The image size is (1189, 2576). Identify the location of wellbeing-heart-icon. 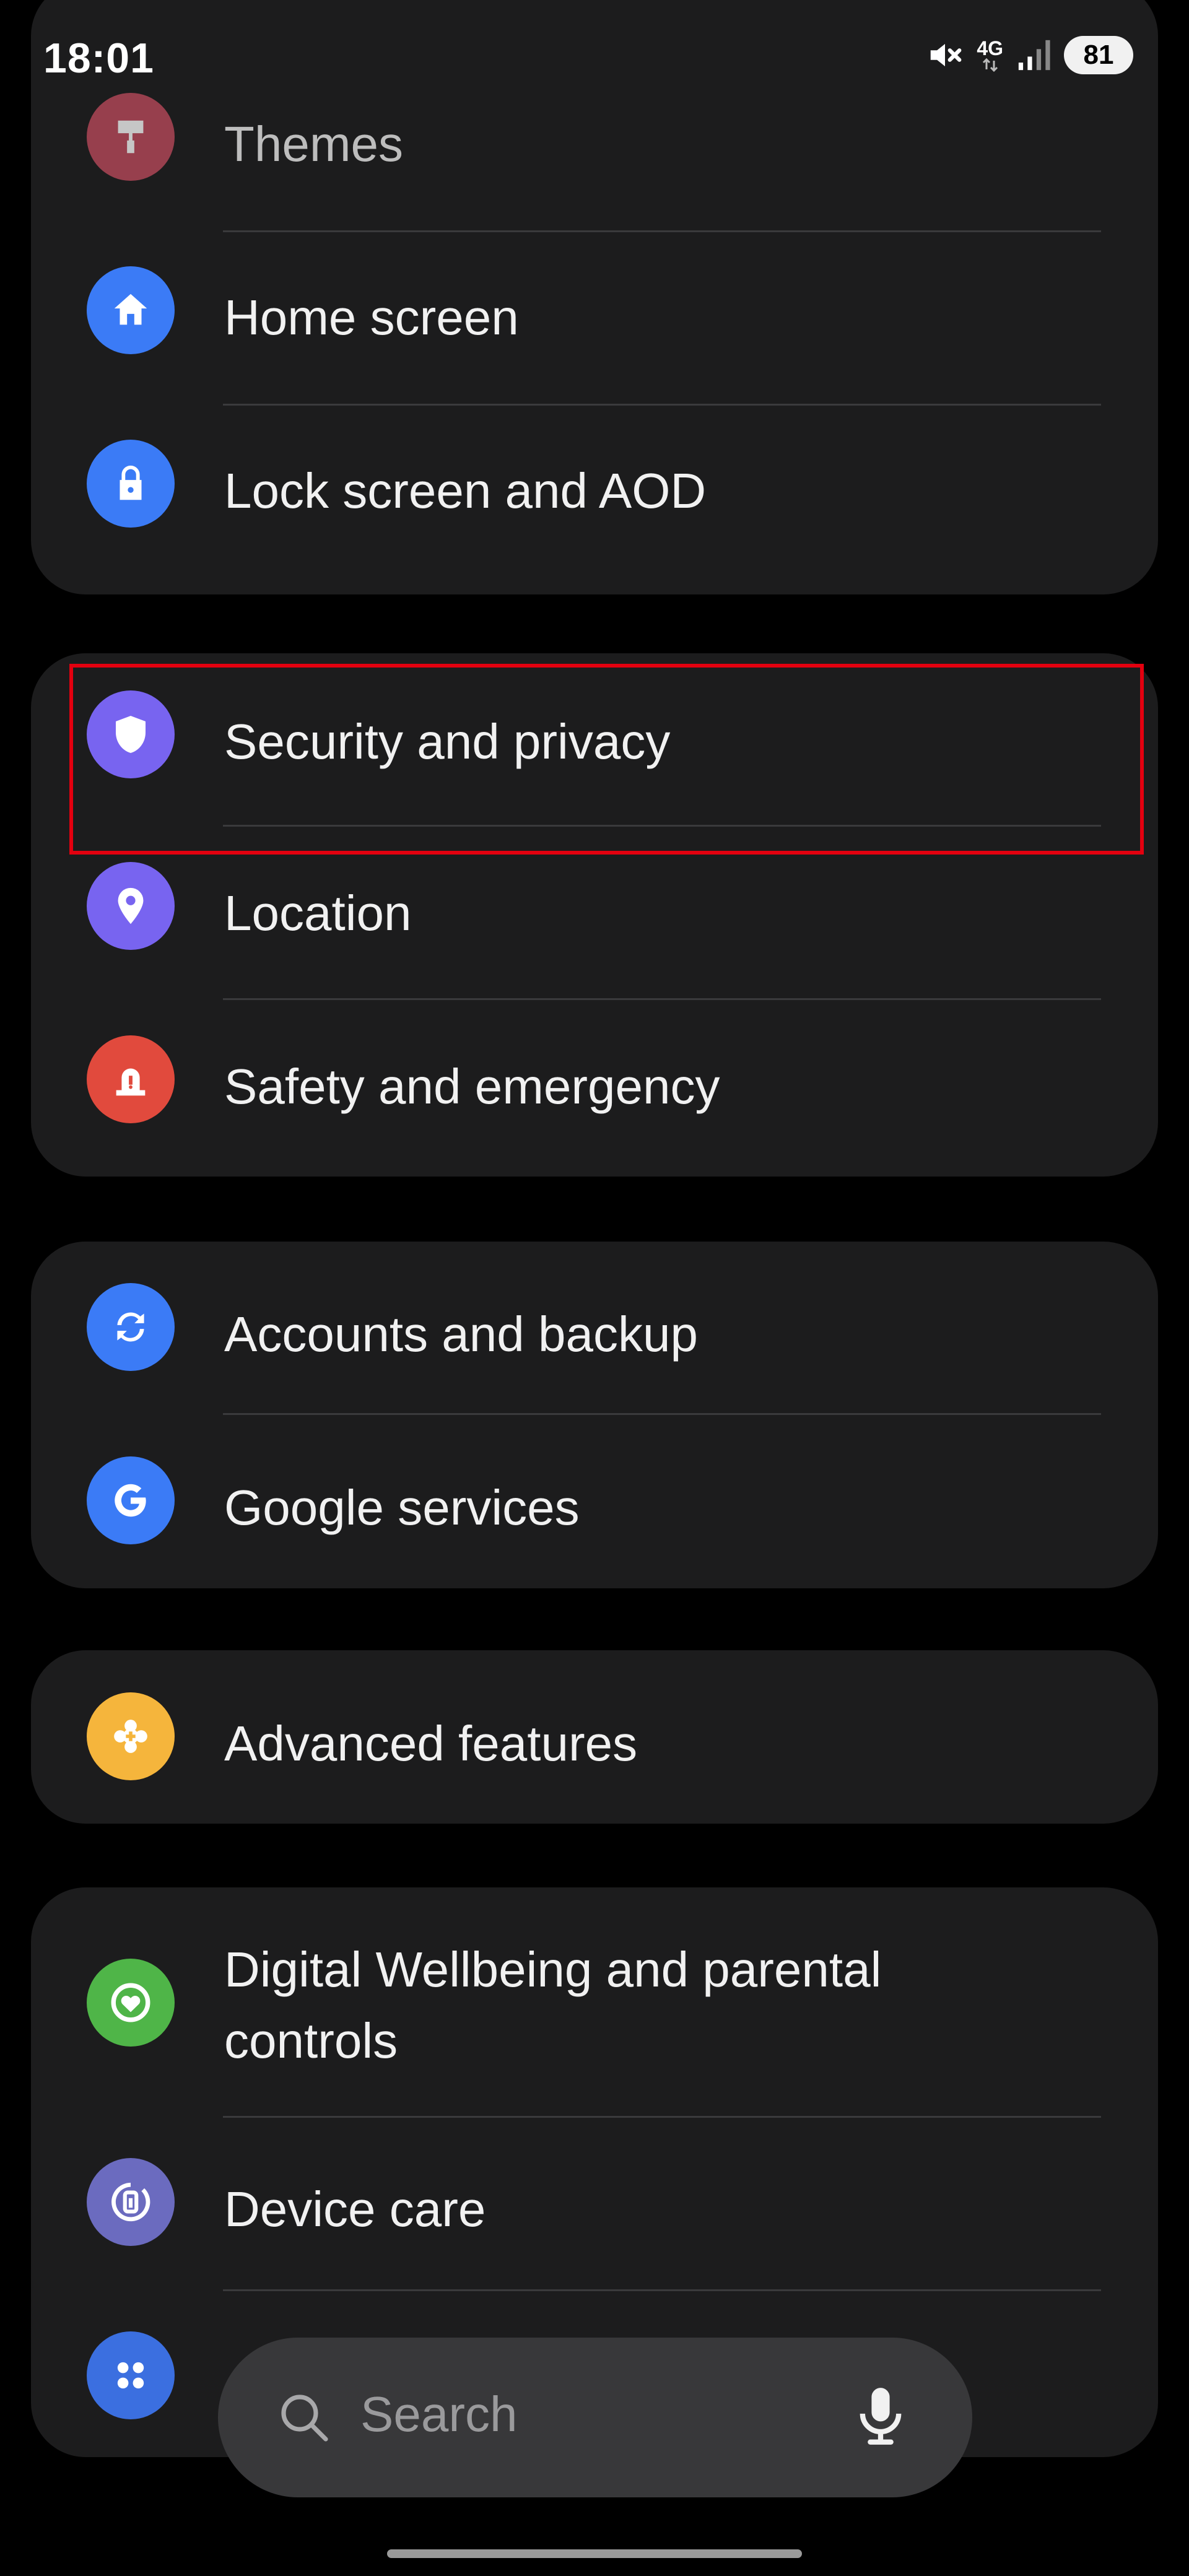
(131, 2003).